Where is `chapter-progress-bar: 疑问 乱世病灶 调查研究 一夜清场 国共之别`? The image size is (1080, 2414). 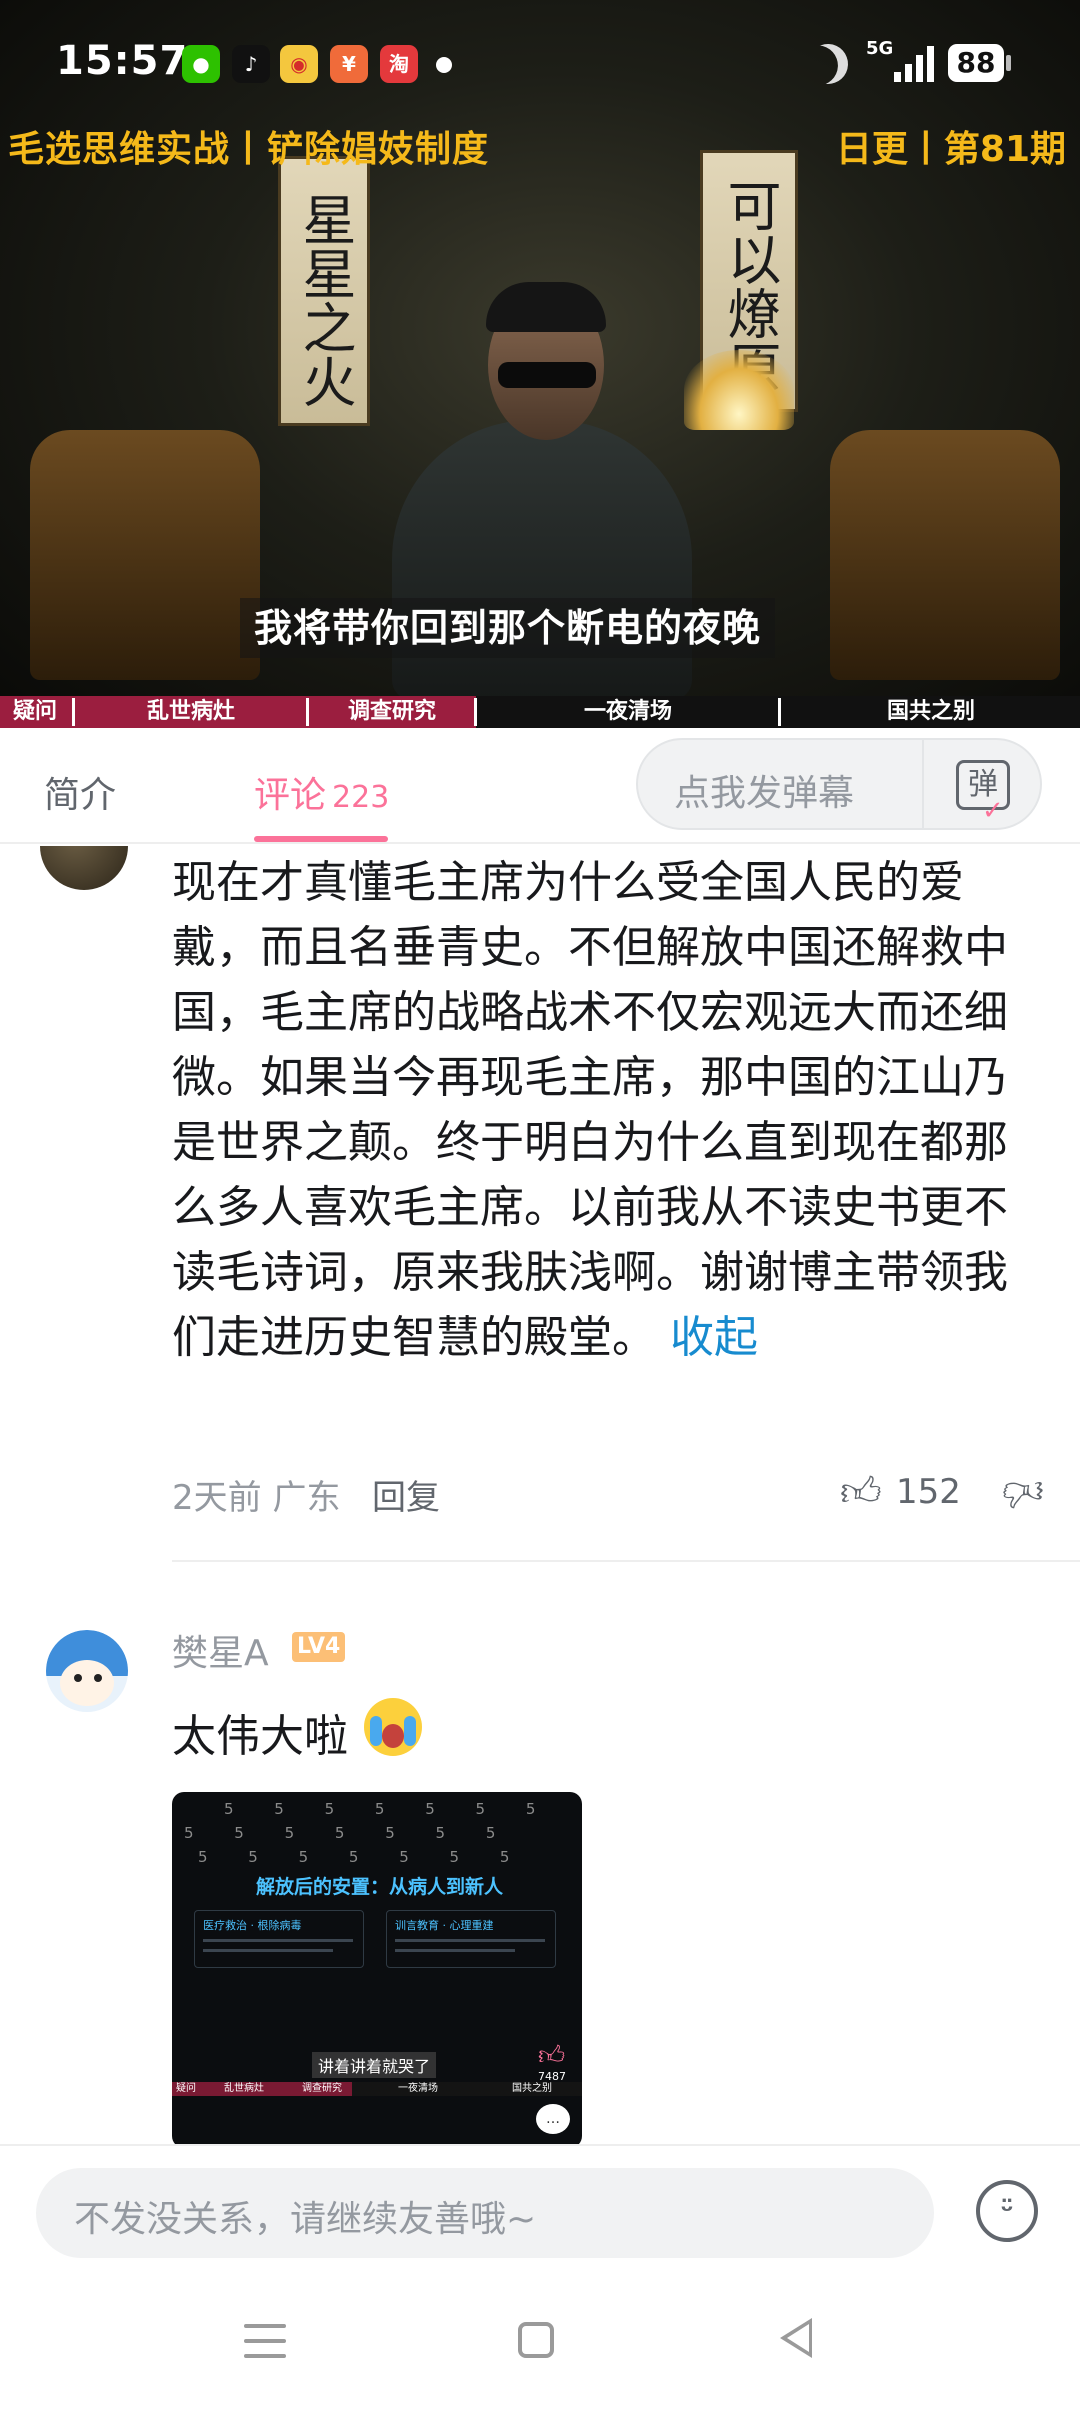
chapter-progress-bar: 疑问 乱世病灶 调查研究 一夜清场 国共之别 is located at coordinates (540, 712).